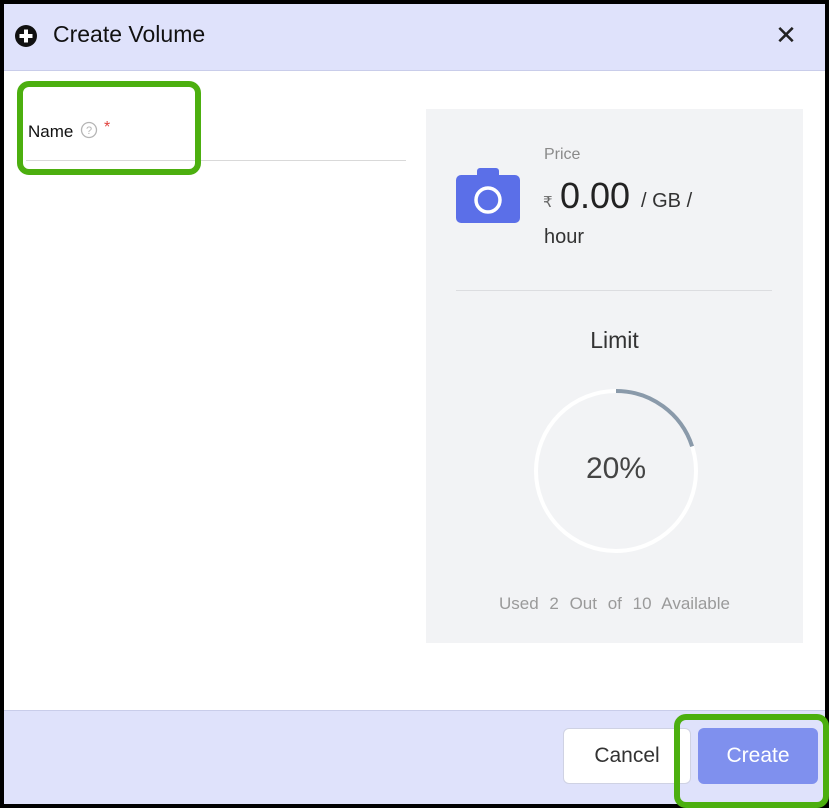  What do you see at coordinates (488, 195) in the screenshot?
I see `camera-icon` at bounding box center [488, 195].